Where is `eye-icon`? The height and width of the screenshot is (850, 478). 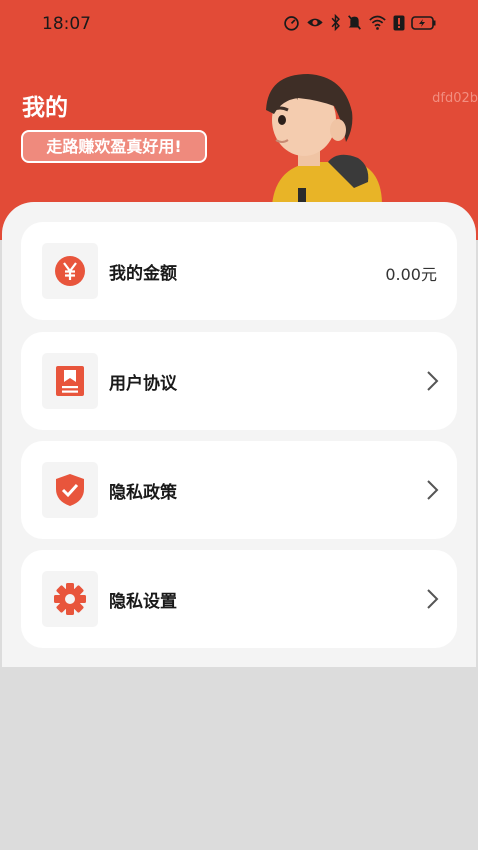 eye-icon is located at coordinates (315, 22).